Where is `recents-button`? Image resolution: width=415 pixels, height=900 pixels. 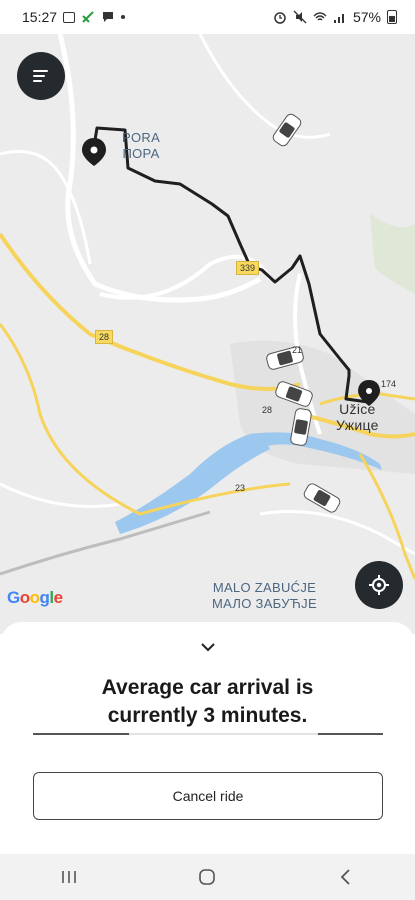
recents-button is located at coordinates (69, 877).